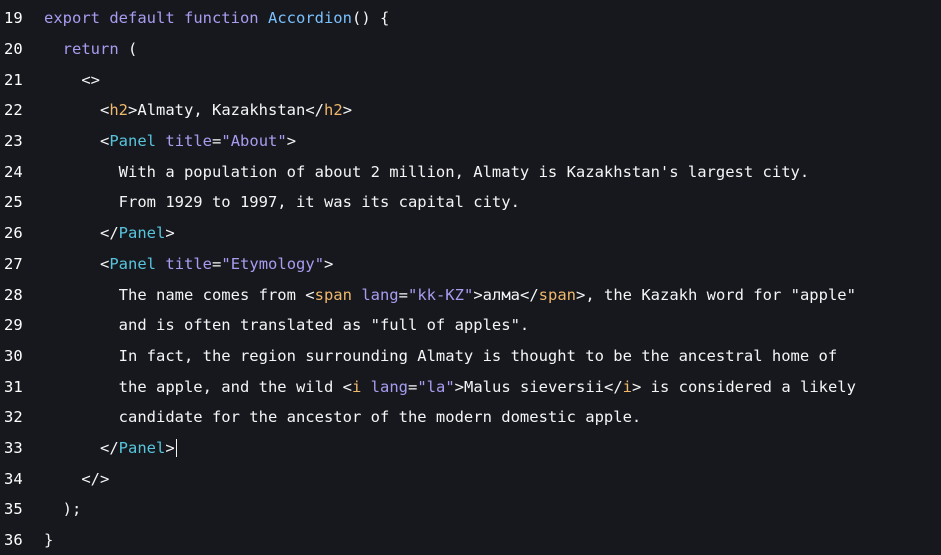 This screenshot has width=941, height=555. I want to click on code-line: 22 <h2>Almaty, Kazakhstan</h2>, so click(470, 110).